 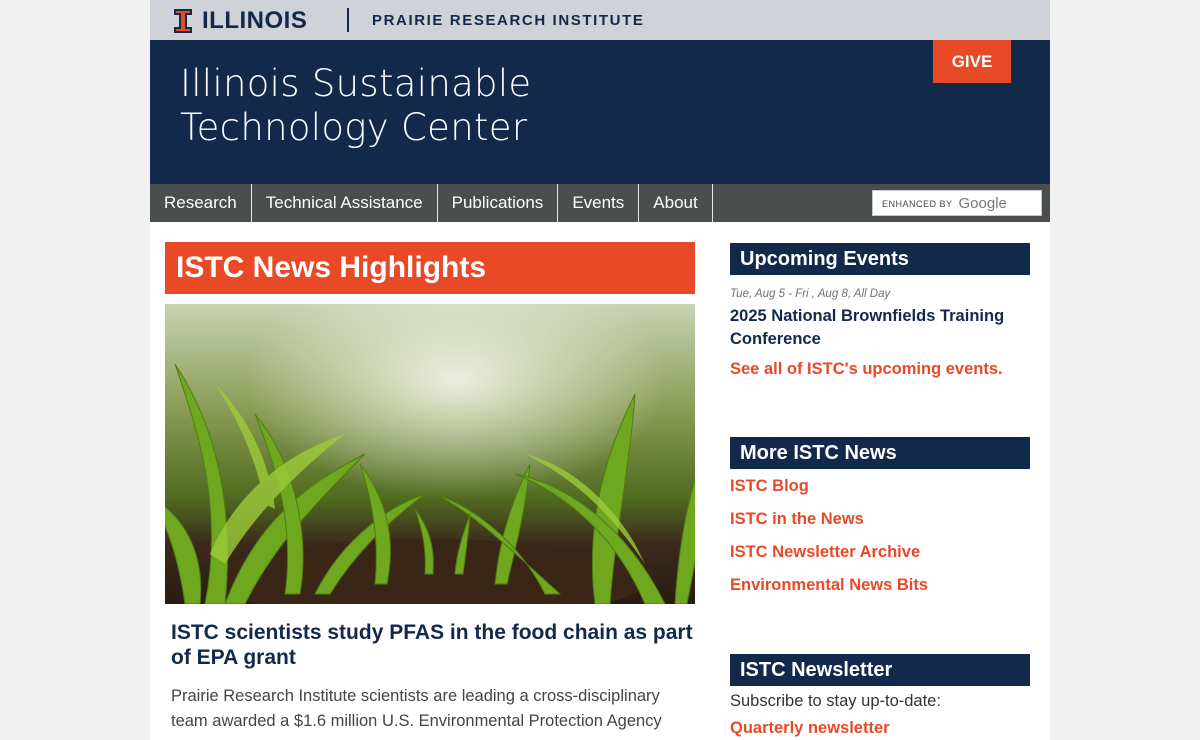 What do you see at coordinates (498, 203) in the screenshot?
I see `nav-item-publications: Publications` at bounding box center [498, 203].